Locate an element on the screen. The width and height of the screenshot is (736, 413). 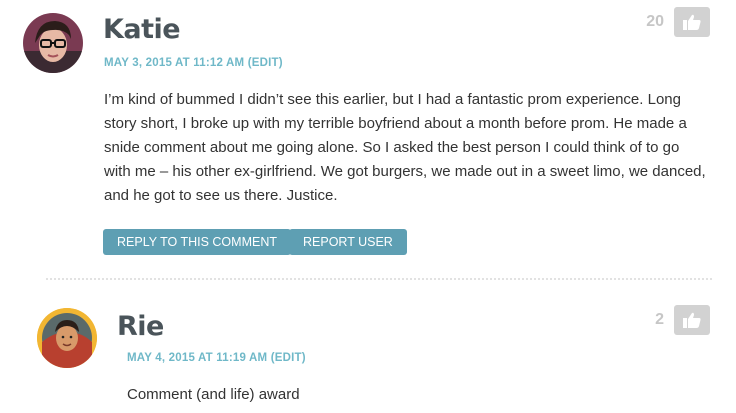
katie-avatar-image is located at coordinates (53, 43).